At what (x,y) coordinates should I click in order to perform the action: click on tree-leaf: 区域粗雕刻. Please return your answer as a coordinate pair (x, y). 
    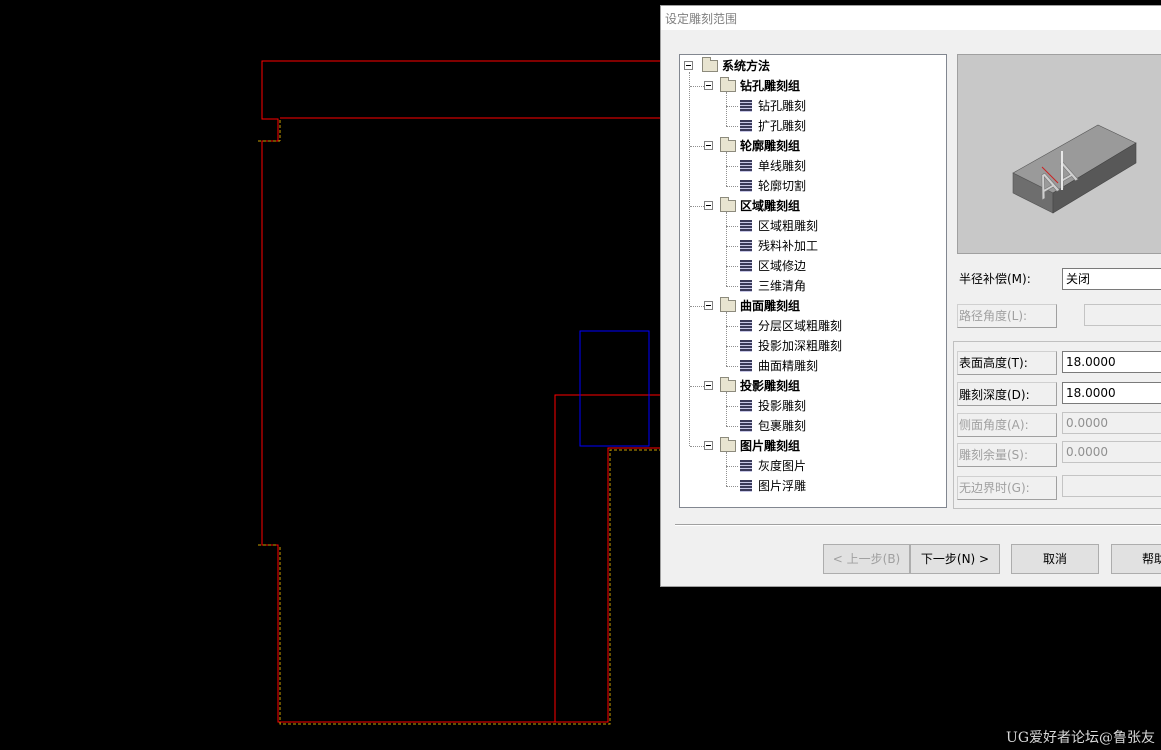
    Looking at the image, I should click on (779, 226).